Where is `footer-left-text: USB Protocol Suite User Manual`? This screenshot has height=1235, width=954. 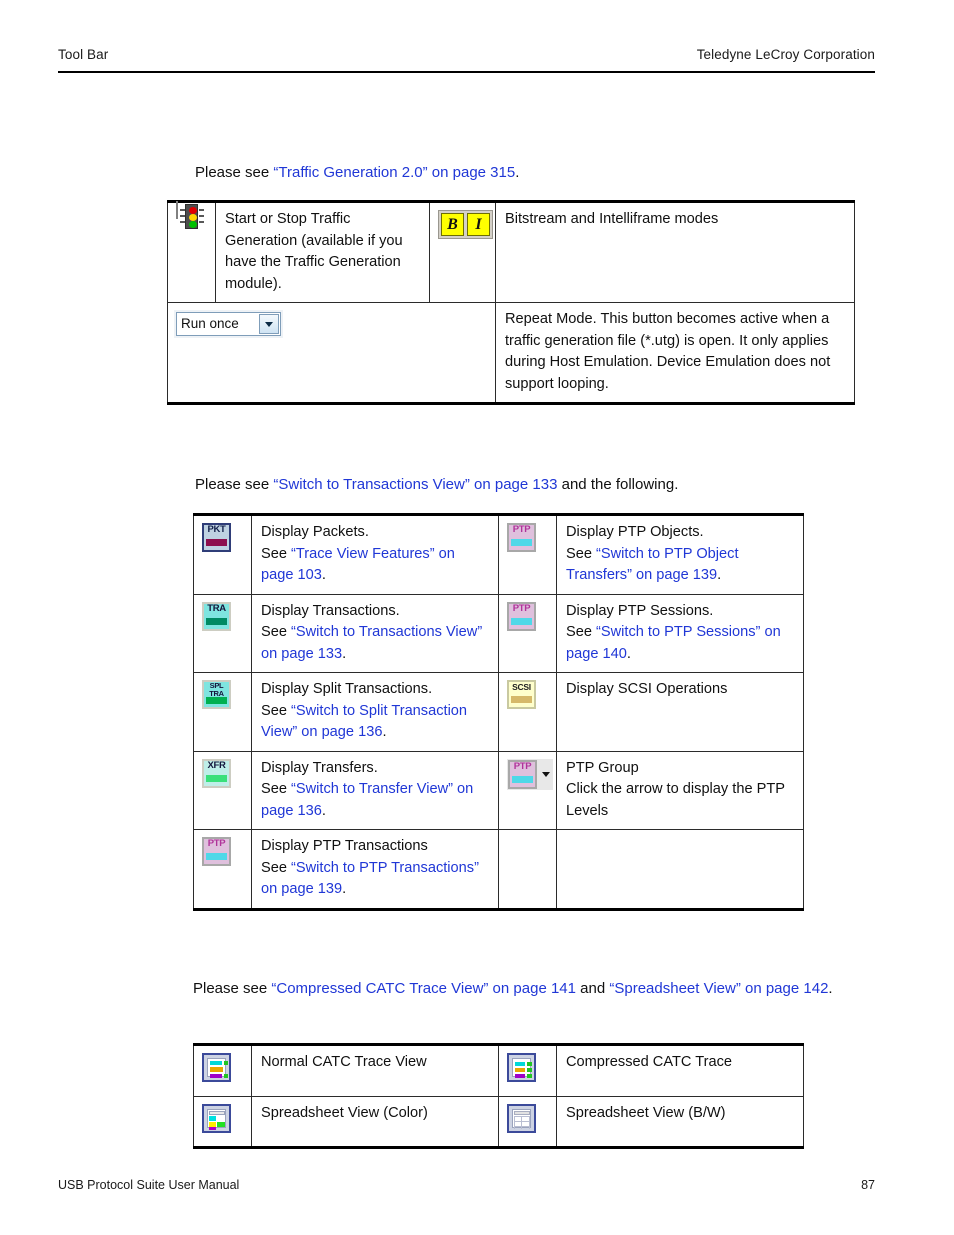 footer-left-text: USB Protocol Suite User Manual is located at coordinates (149, 1185).